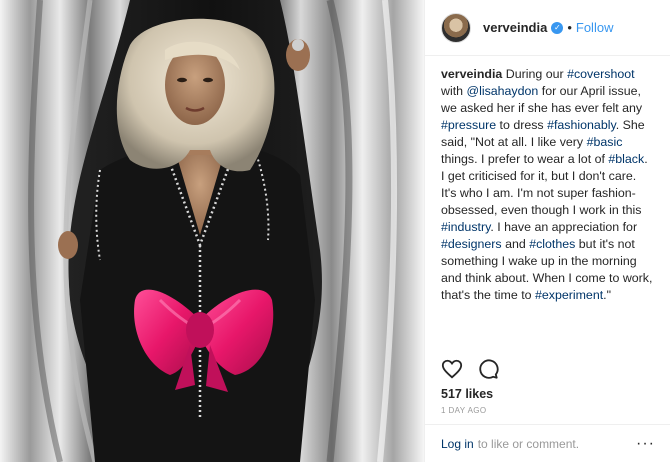 The height and width of the screenshot is (462, 670). Describe the element at coordinates (457, 444) in the screenshot. I see `login-link: Log in` at that location.